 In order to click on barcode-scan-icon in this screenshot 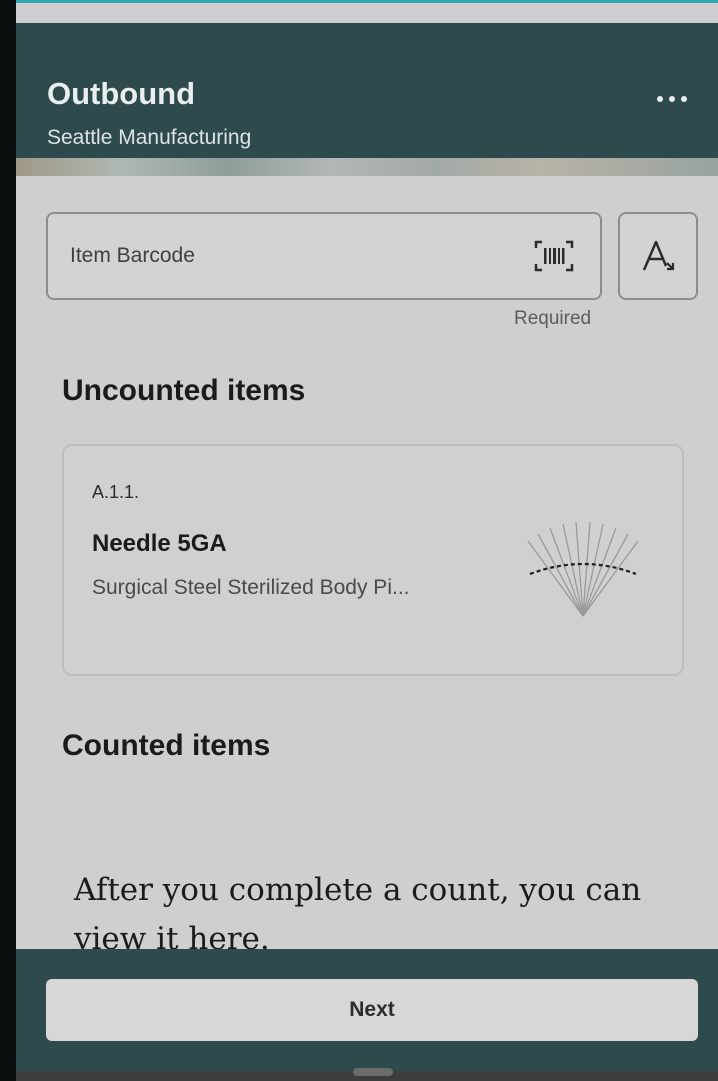, I will do `click(554, 256)`.